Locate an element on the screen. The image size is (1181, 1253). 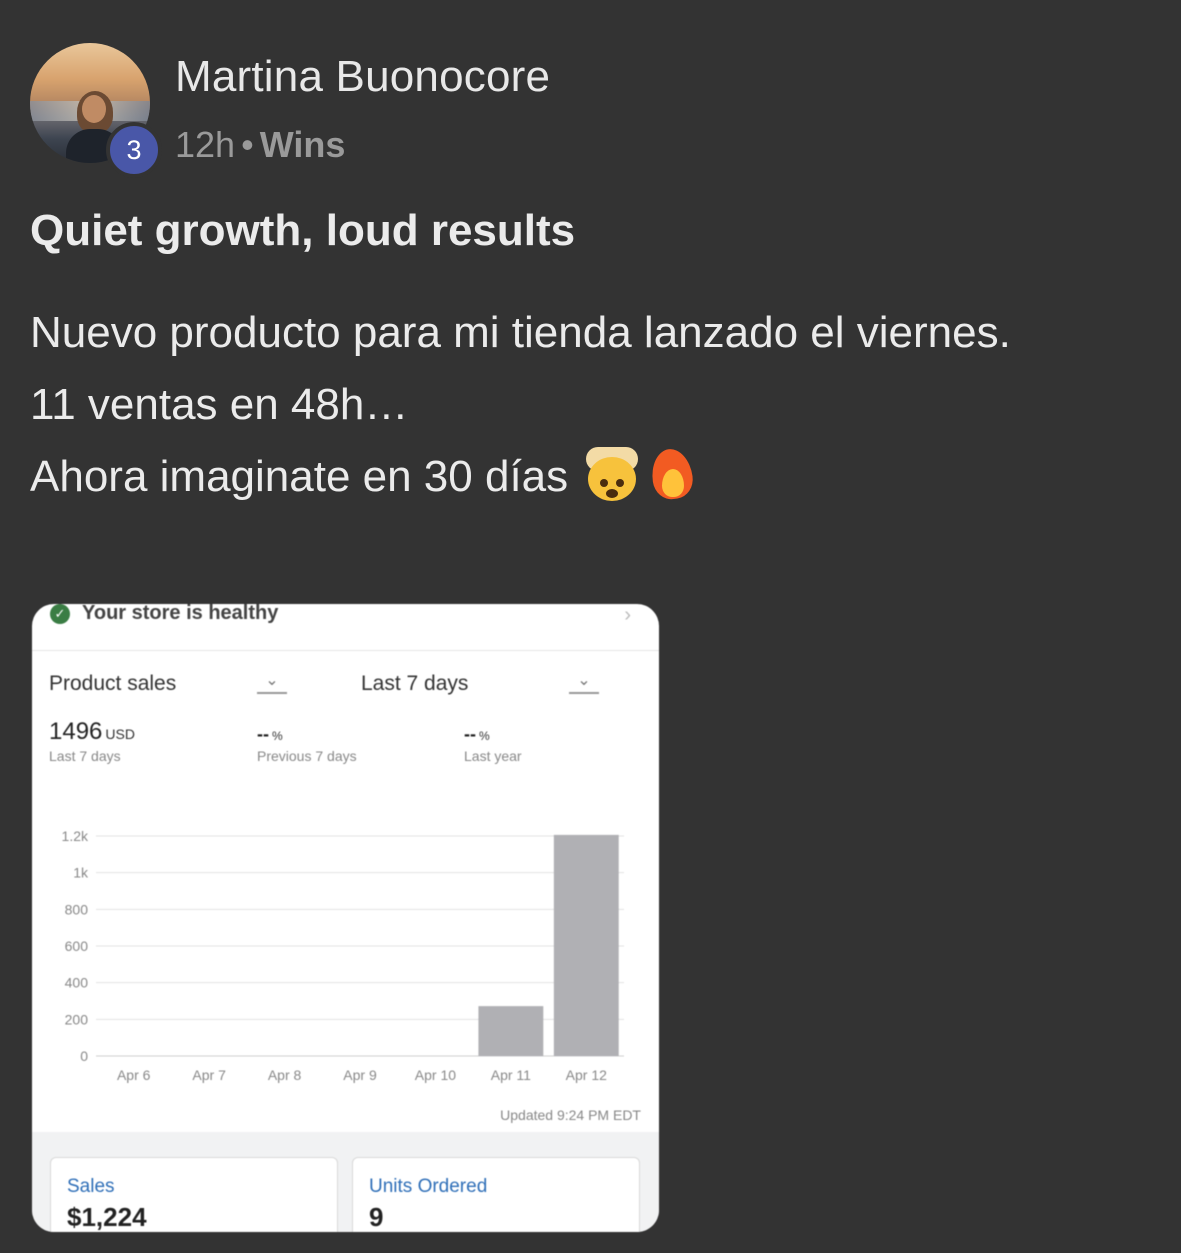
post-category: Wins is located at coordinates (303, 144).